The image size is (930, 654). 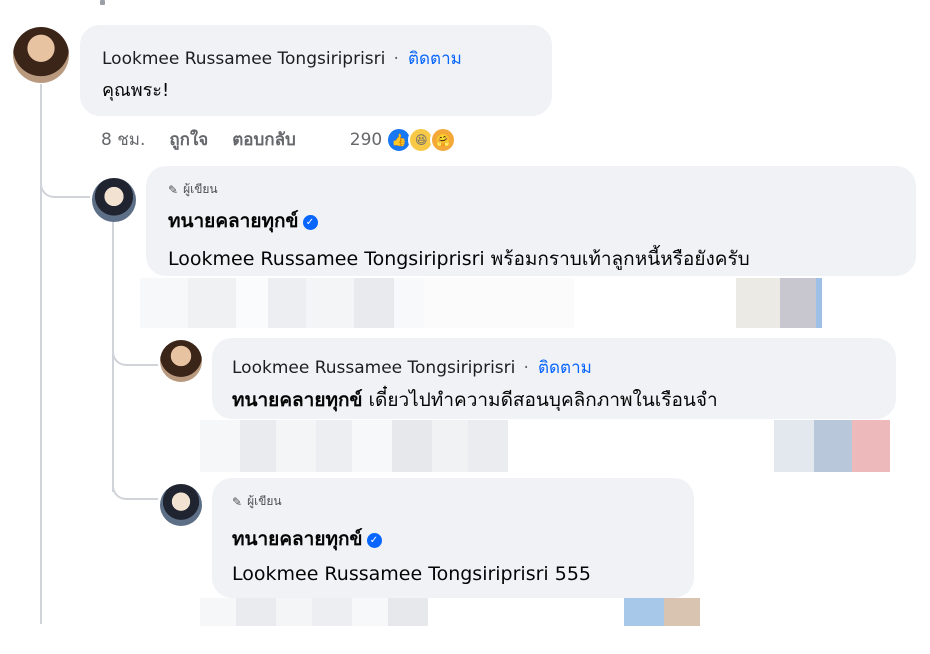 What do you see at coordinates (136, 90) in the screenshot?
I see `comment-text: คุณพระ!` at bounding box center [136, 90].